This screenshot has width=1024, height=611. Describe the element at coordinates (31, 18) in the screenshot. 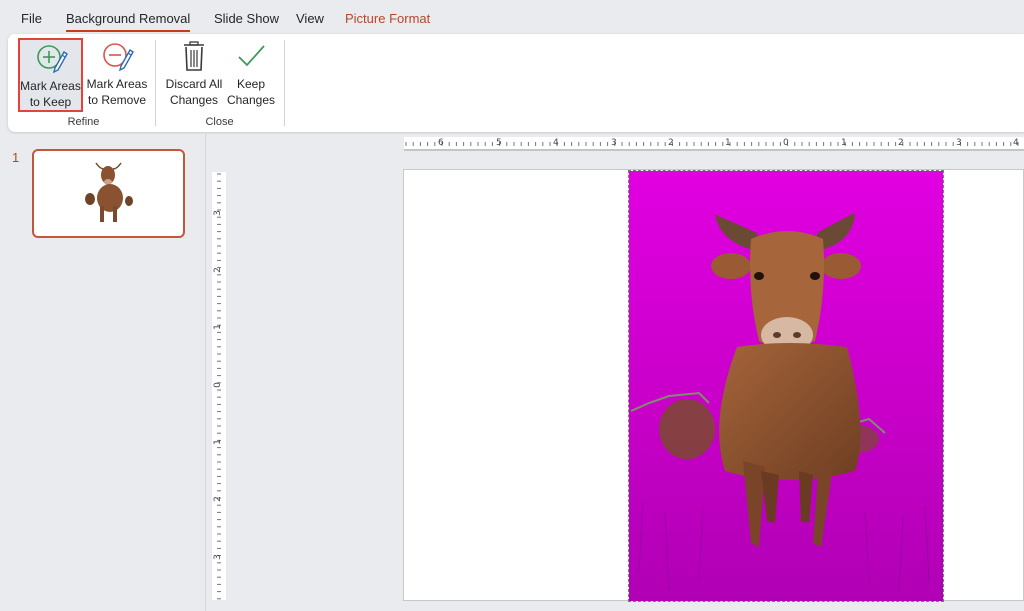

I see `tab-file: File` at that location.